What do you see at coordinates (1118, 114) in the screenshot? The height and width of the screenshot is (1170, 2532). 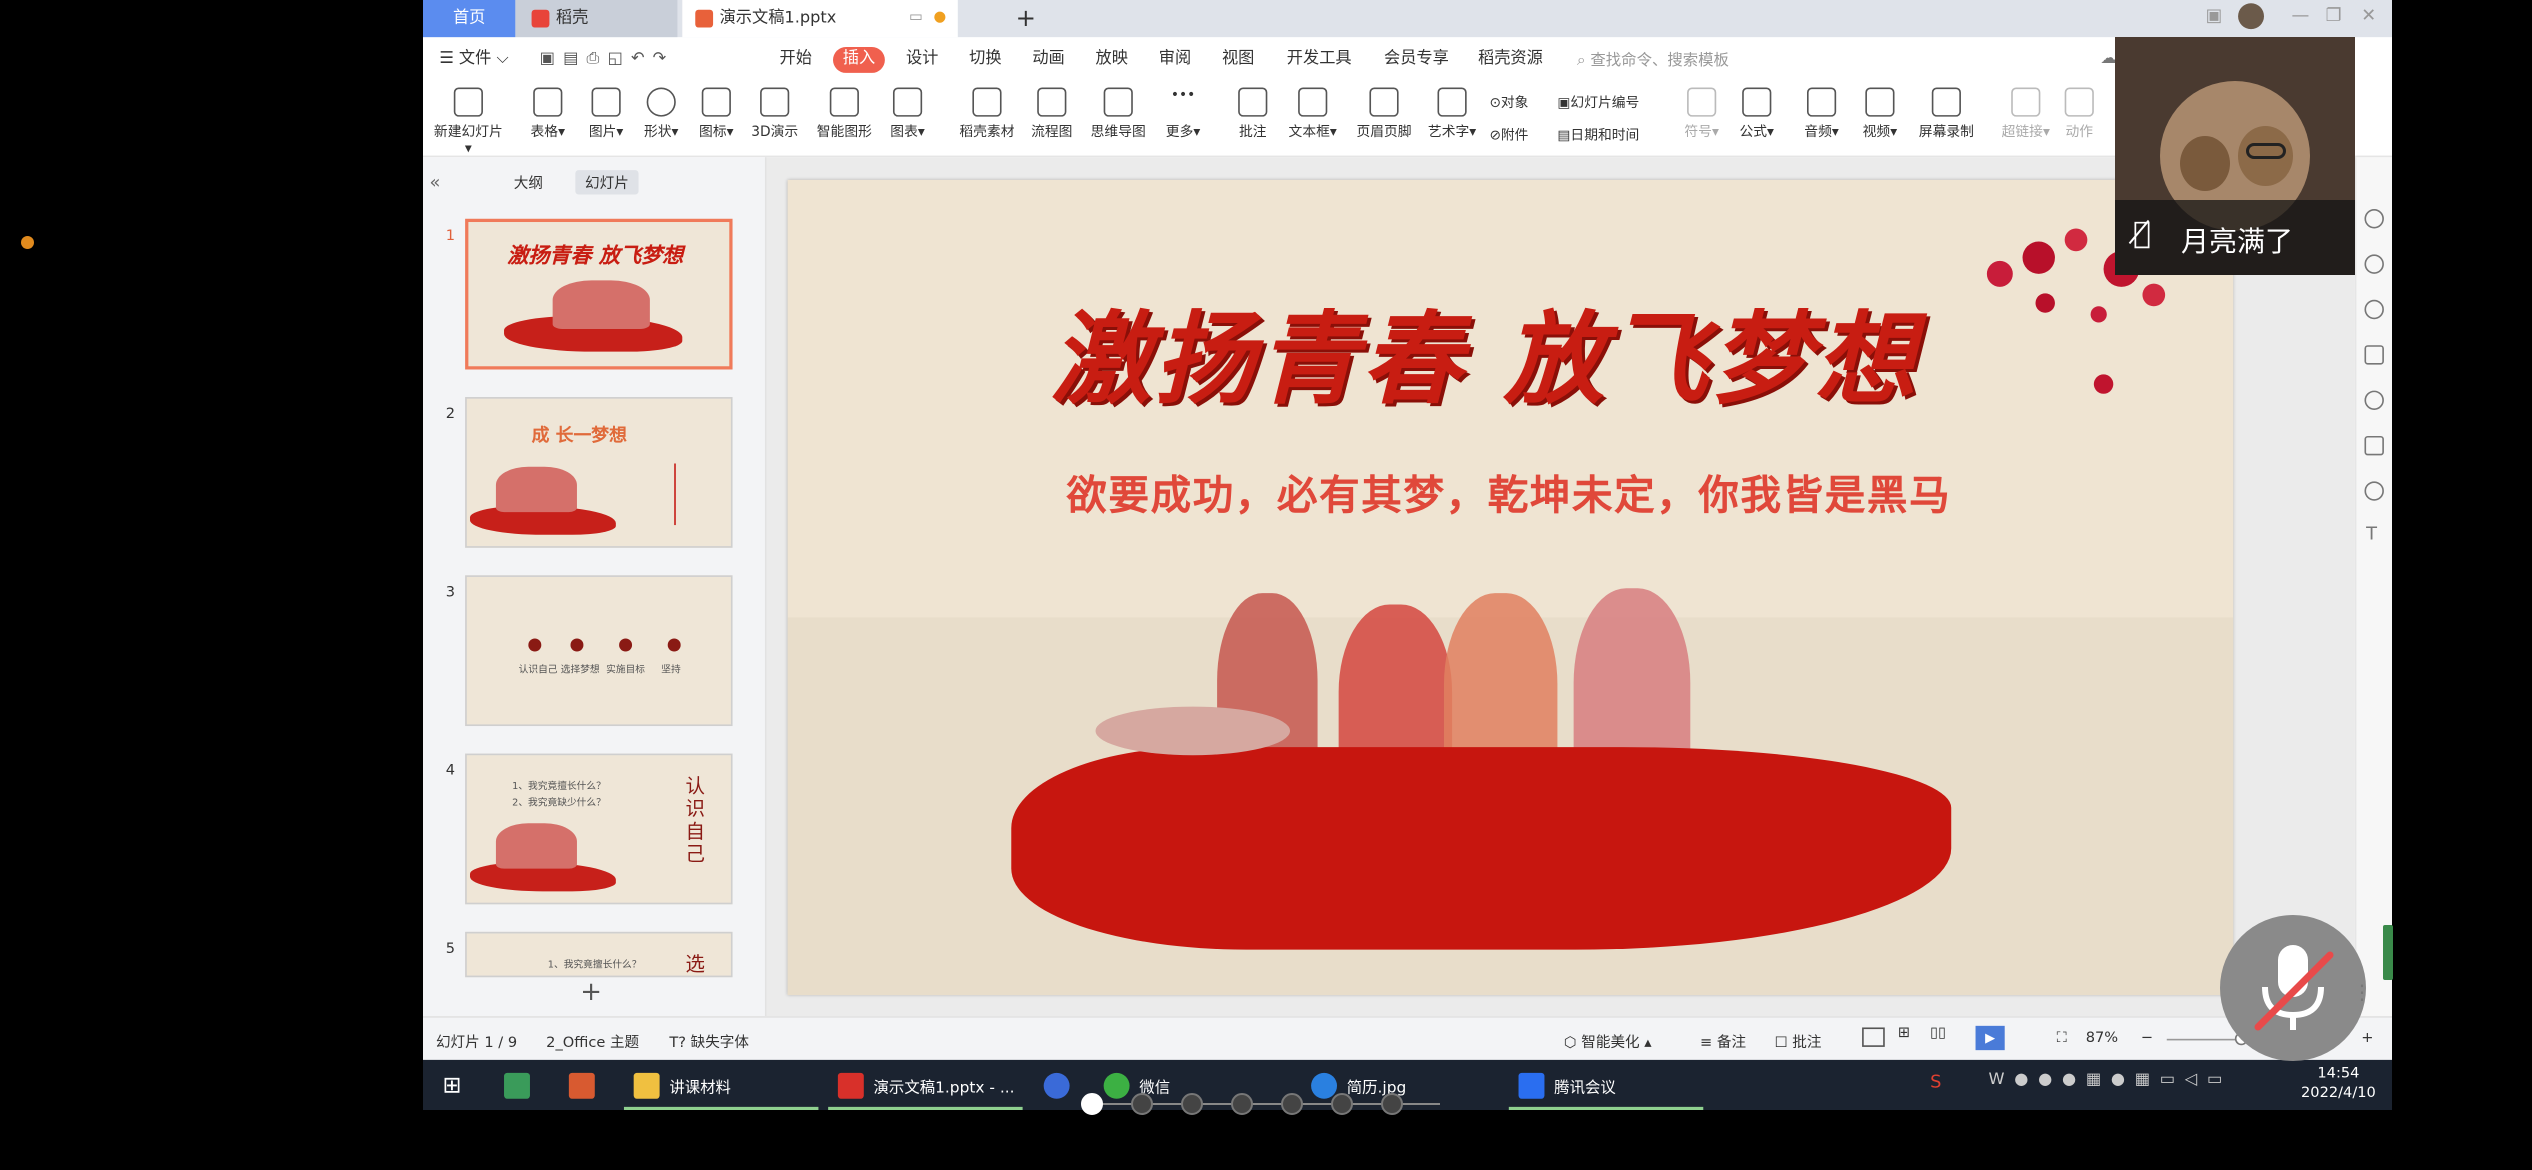 I see `mindmap-button: 思维导图` at bounding box center [1118, 114].